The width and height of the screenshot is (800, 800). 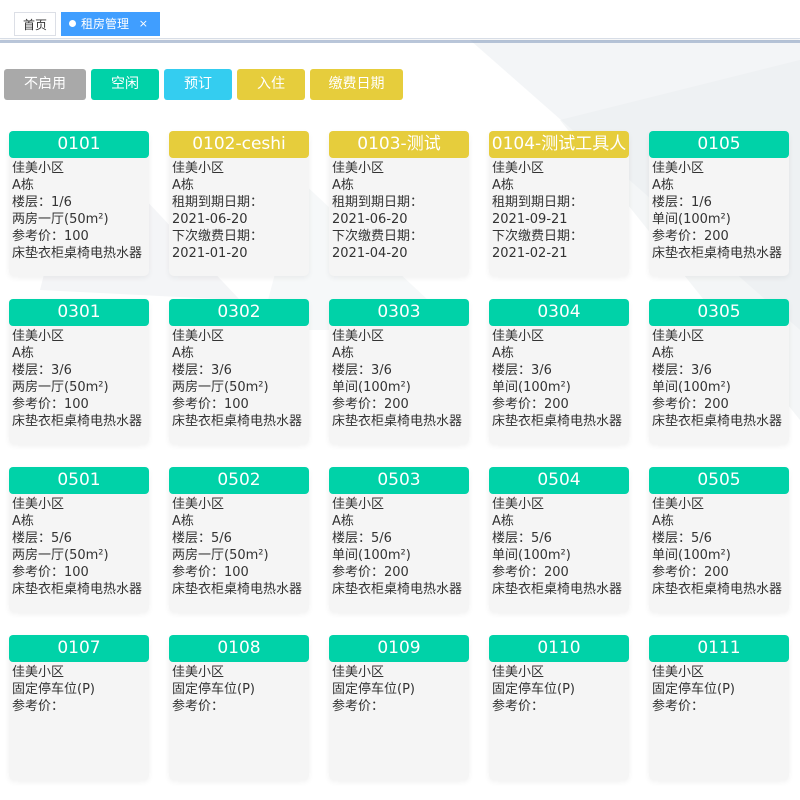 What do you see at coordinates (79, 312) in the screenshot?
I see `room-card-title: 0301` at bounding box center [79, 312].